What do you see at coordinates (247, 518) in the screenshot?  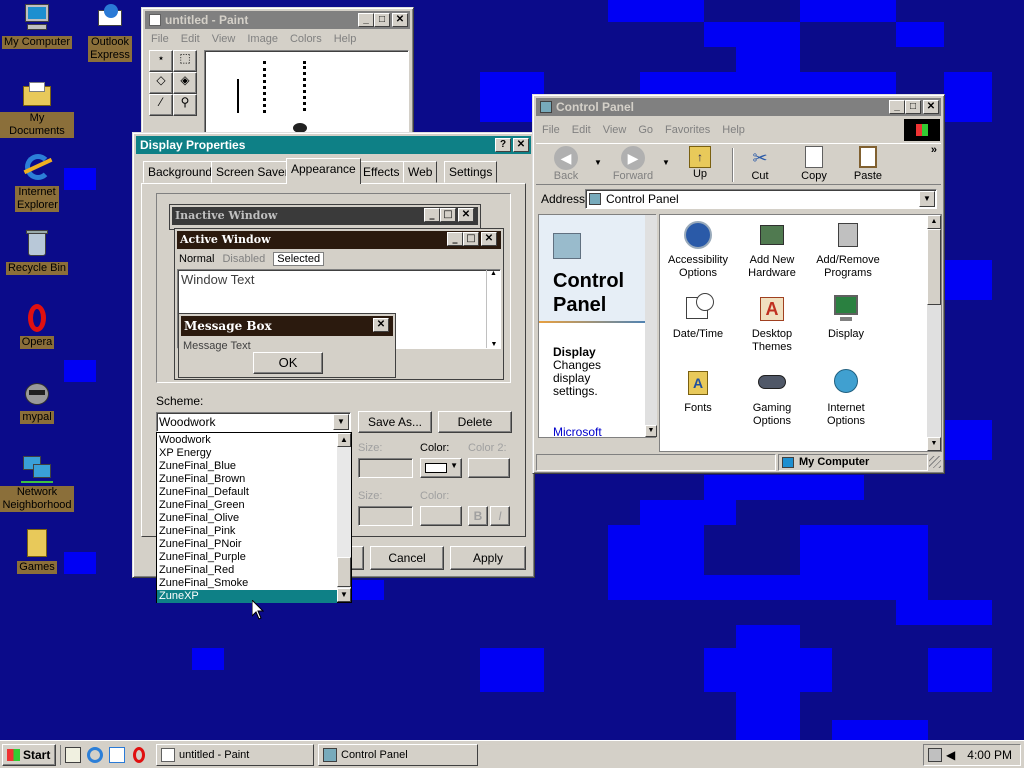 I see `list-item: ZuneFinal_Olive` at bounding box center [247, 518].